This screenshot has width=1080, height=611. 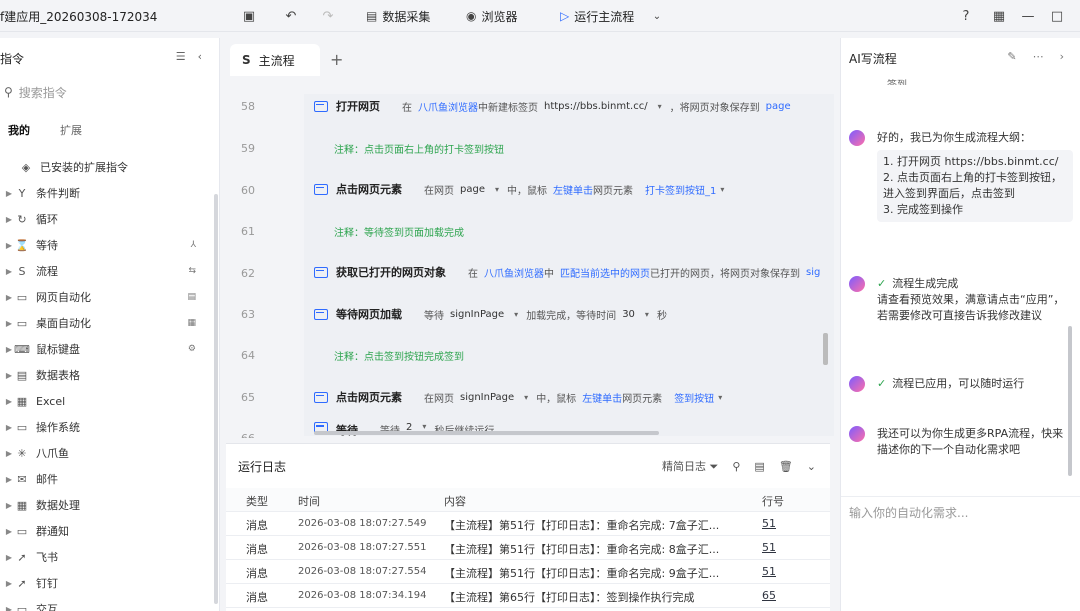 I want to click on tab-extensions: 扩展, so click(x=71, y=130).